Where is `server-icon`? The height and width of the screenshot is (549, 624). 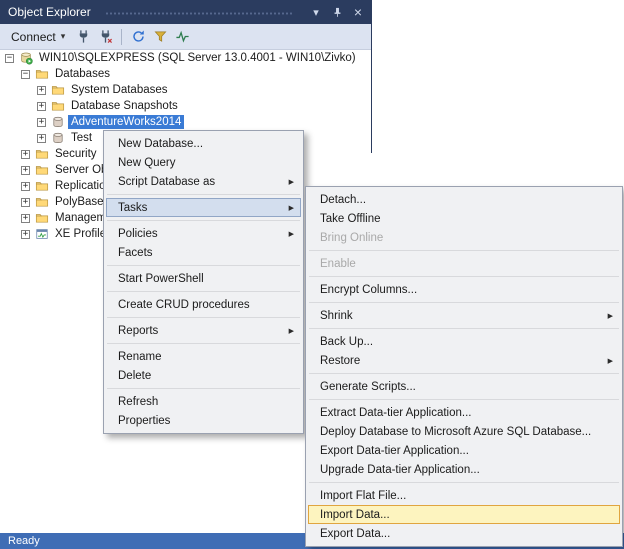 server-icon is located at coordinates (26, 58).